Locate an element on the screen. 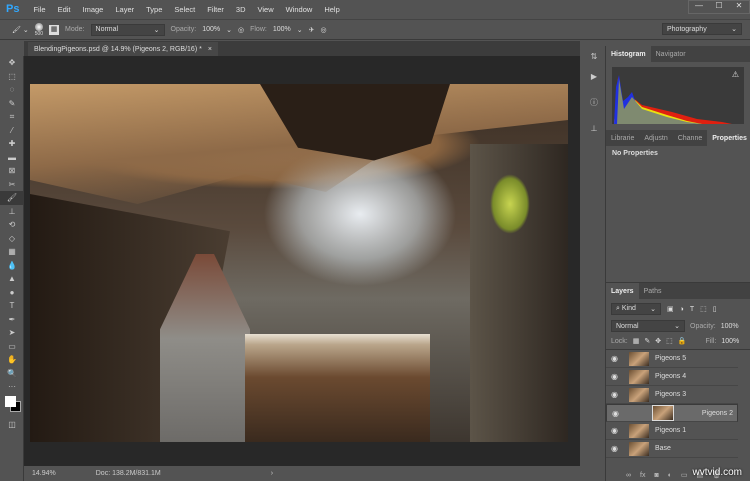 The width and height of the screenshot is (750, 481). pressure-size-icon: ◎ is located at coordinates (323, 30).